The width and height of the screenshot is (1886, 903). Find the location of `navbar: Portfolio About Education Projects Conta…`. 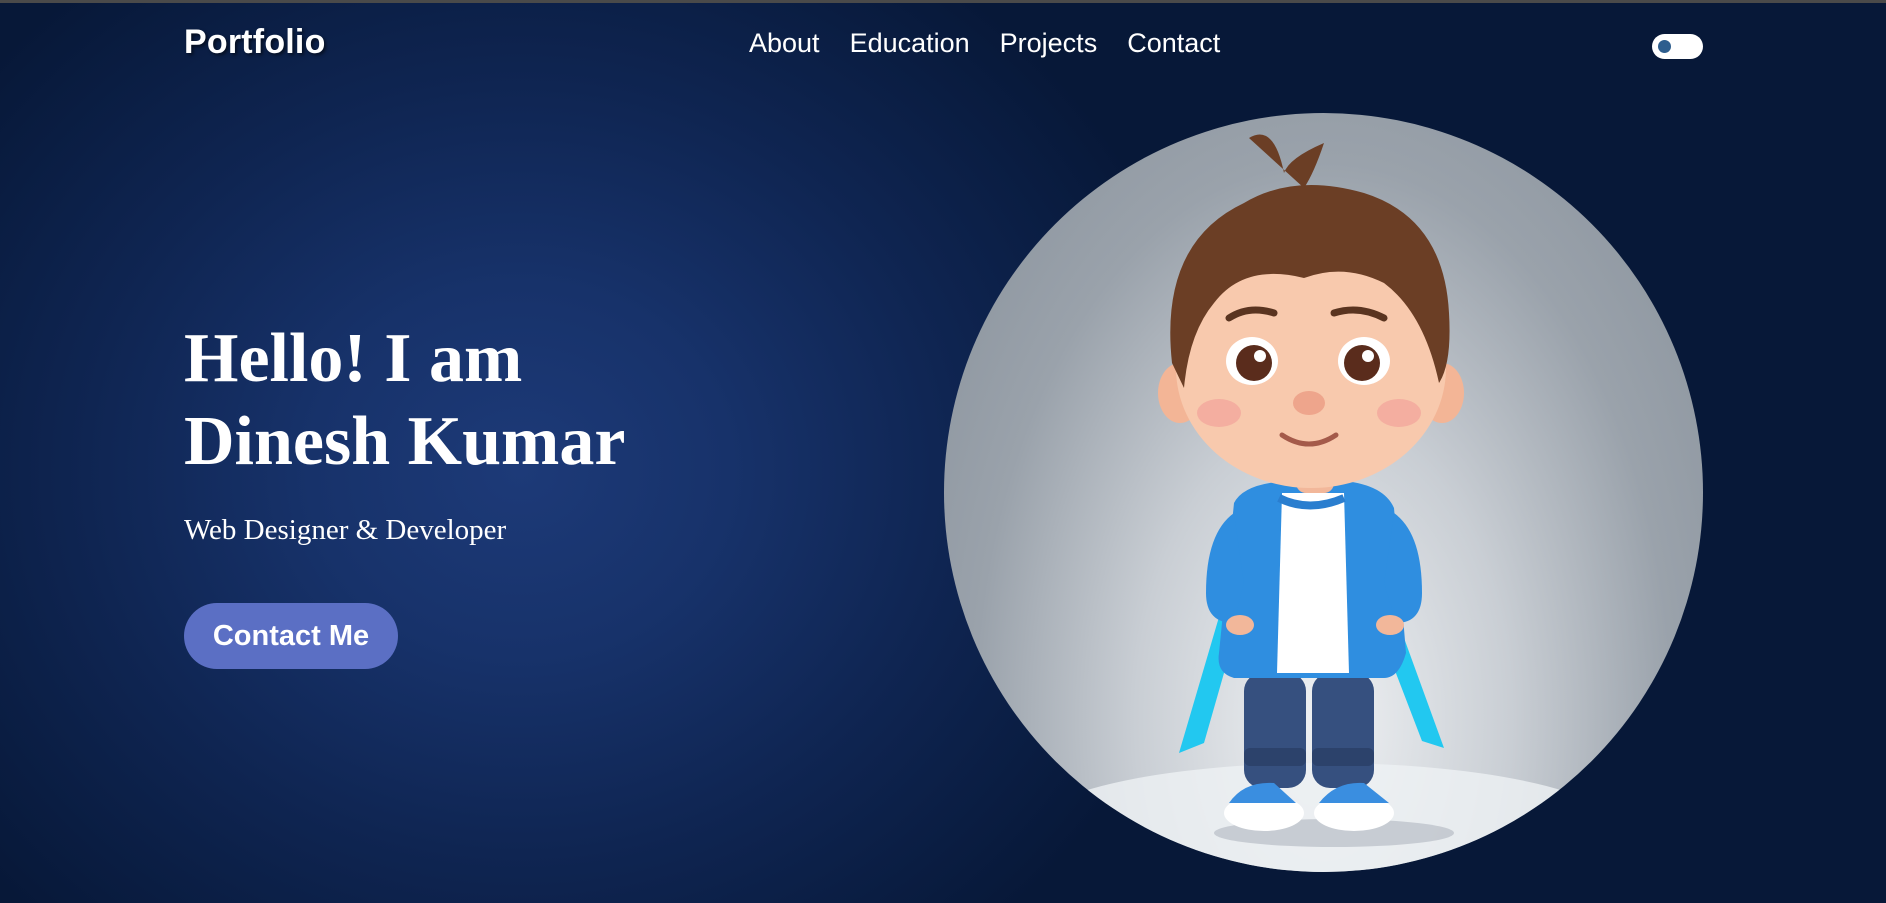

navbar: Portfolio About Education Projects Conta… is located at coordinates (943, 43).